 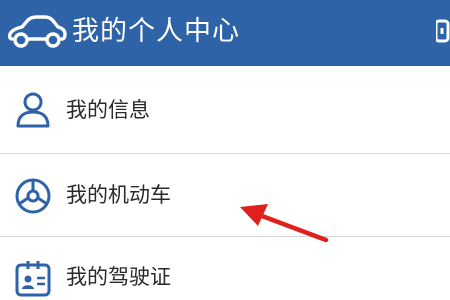 I want to click on menu-item-label: 我的信息, so click(x=108, y=110).